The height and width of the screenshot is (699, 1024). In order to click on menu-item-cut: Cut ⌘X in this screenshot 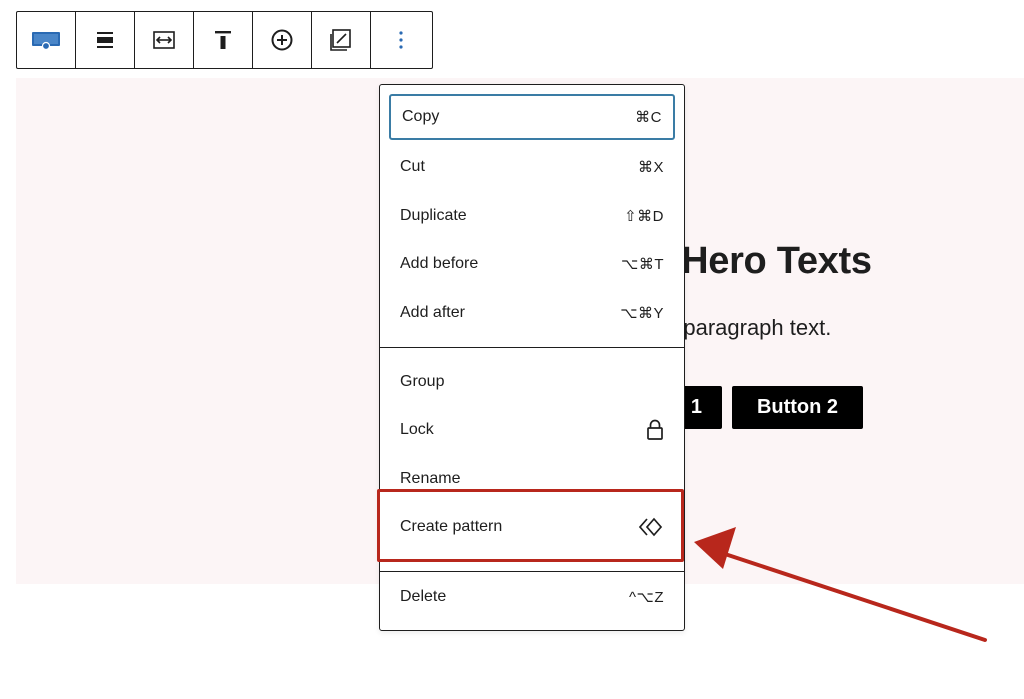, I will do `click(532, 167)`.